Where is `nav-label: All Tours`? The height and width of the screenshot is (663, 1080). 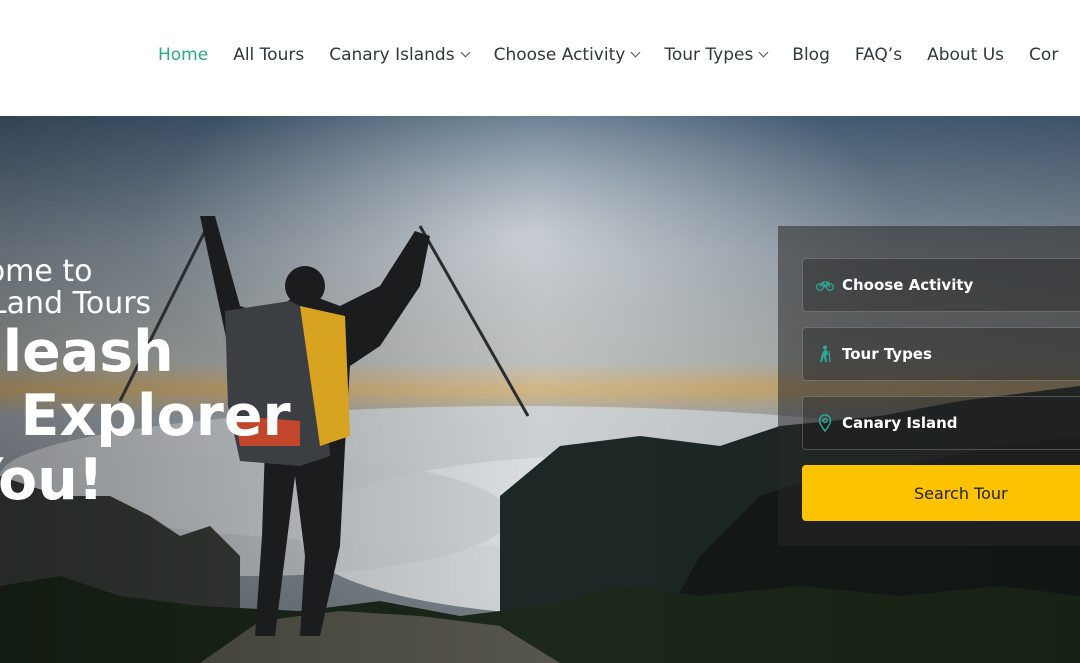 nav-label: All Tours is located at coordinates (269, 55).